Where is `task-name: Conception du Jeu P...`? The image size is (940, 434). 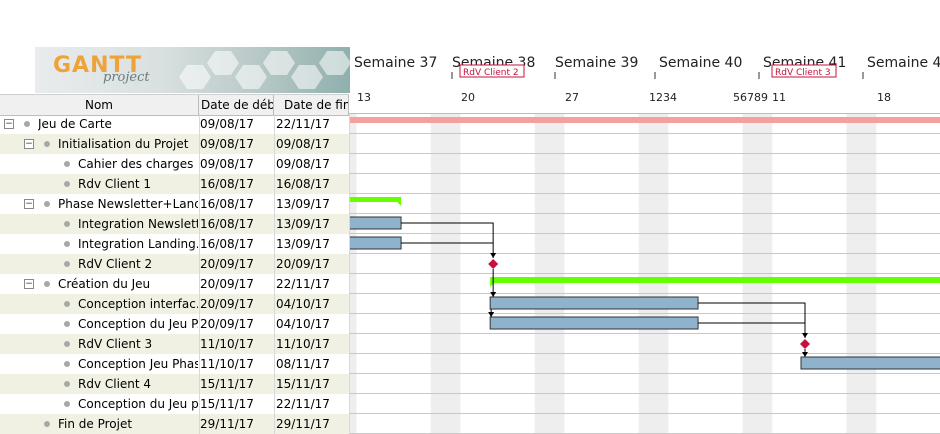 task-name: Conception du Jeu P... is located at coordinates (138, 324).